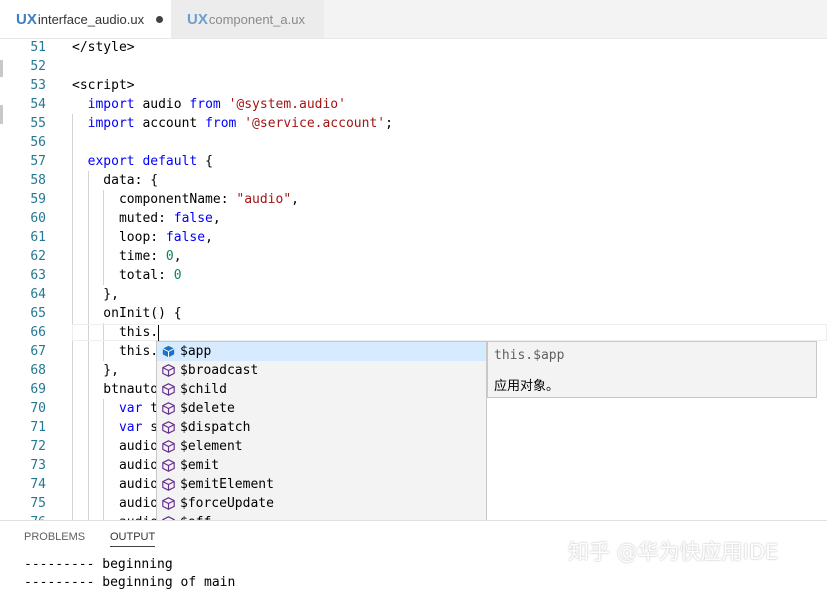 The image size is (827, 590). What do you see at coordinates (196, 351) in the screenshot?
I see `suggestion-label: $app` at bounding box center [196, 351].